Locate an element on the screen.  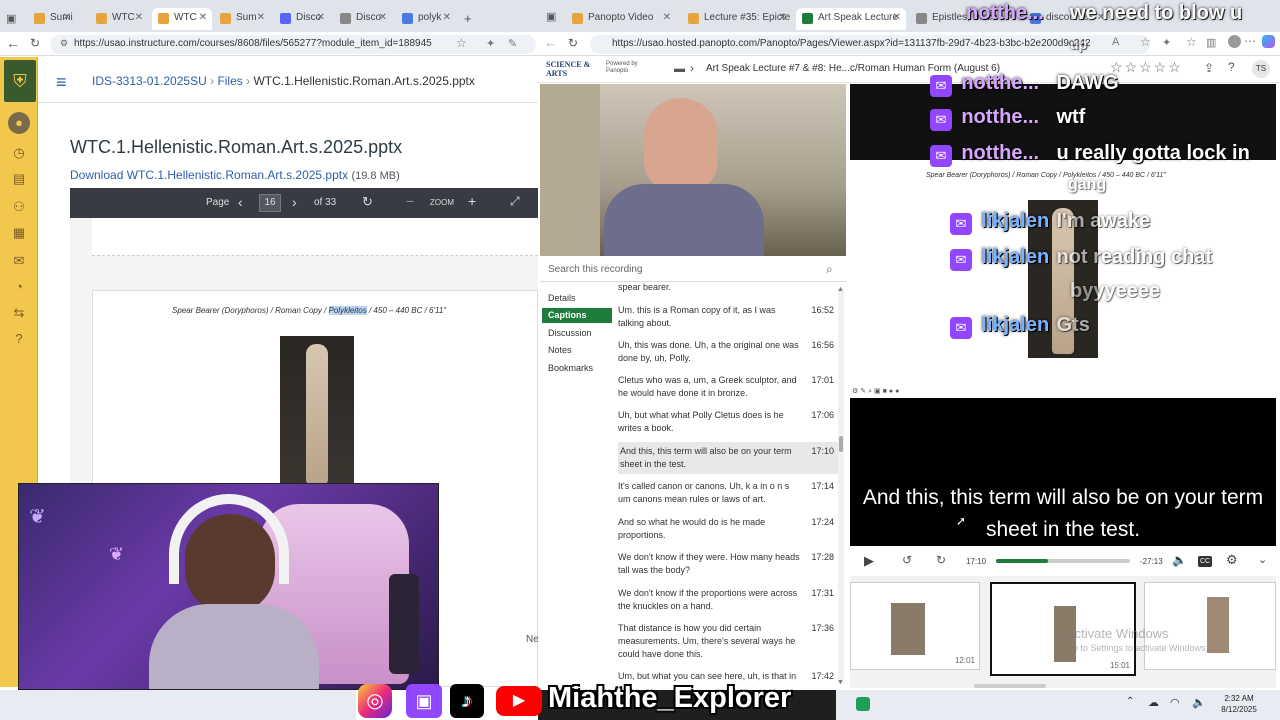
commons-icon: ⇆ is located at coordinates (19, 313).